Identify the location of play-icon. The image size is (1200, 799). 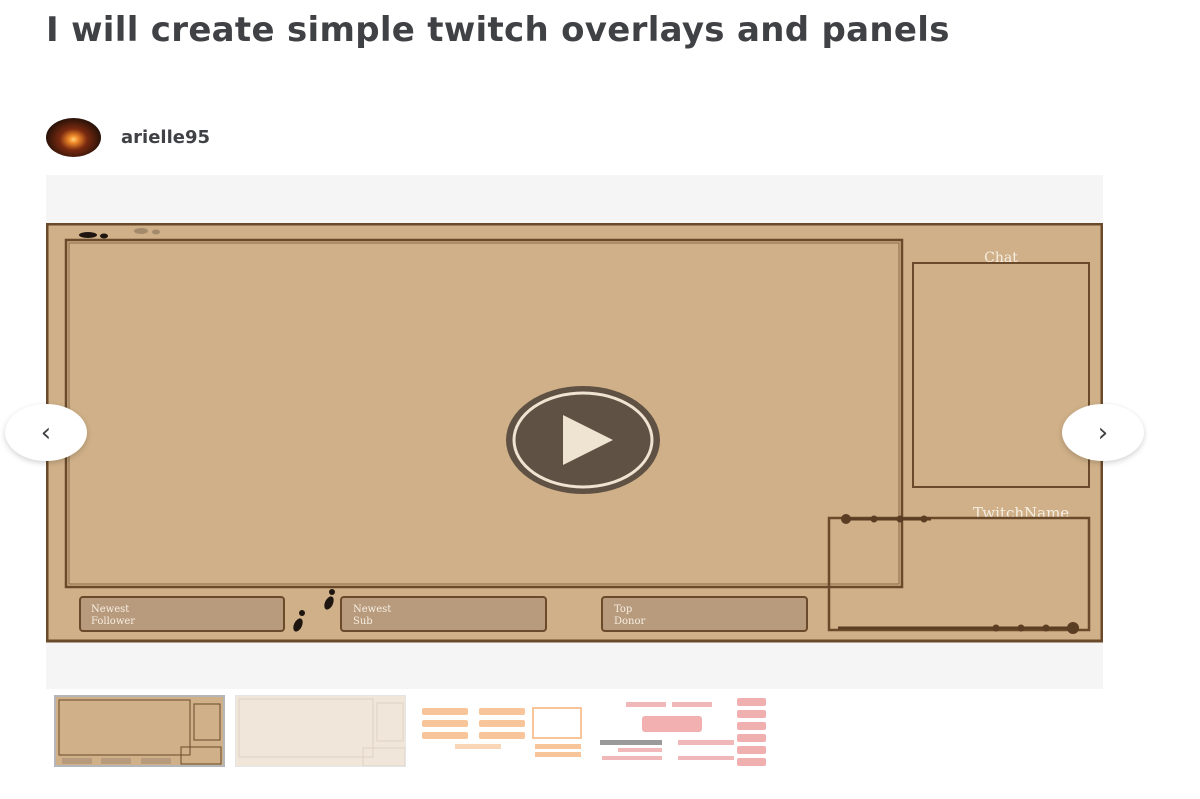
(583, 440).